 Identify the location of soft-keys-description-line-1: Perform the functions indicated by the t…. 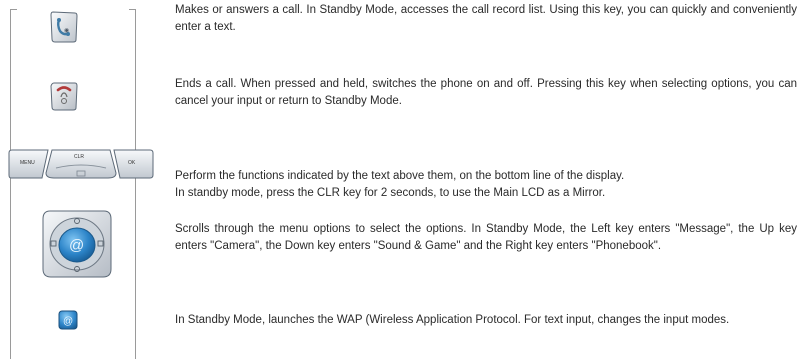
(400, 176).